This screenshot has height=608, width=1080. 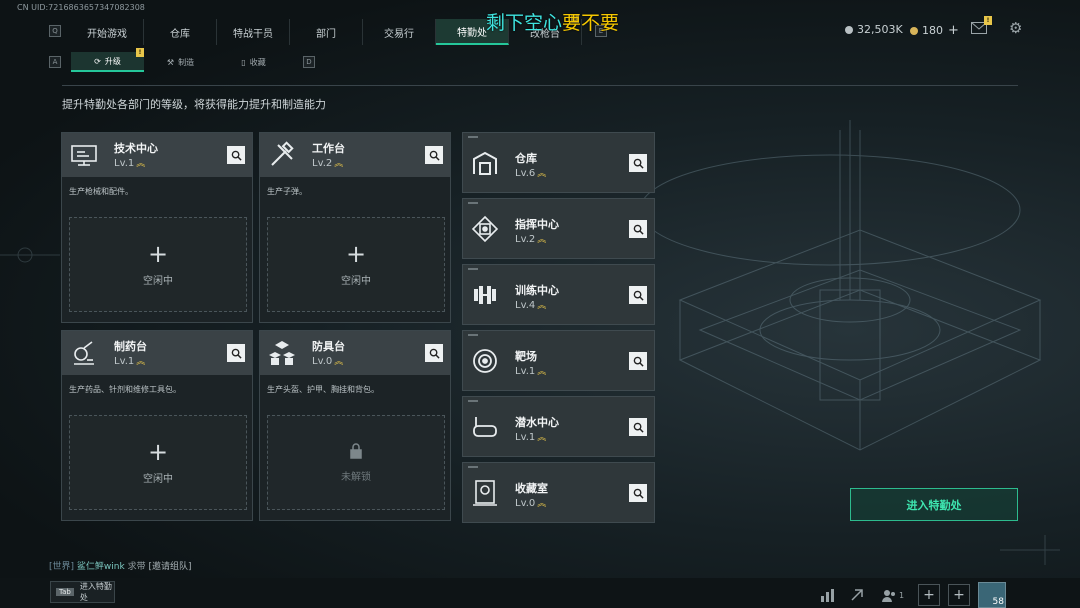 I want to click on enter-special-ops-tab-button: Tab 进入特勤处, so click(x=82, y=592).